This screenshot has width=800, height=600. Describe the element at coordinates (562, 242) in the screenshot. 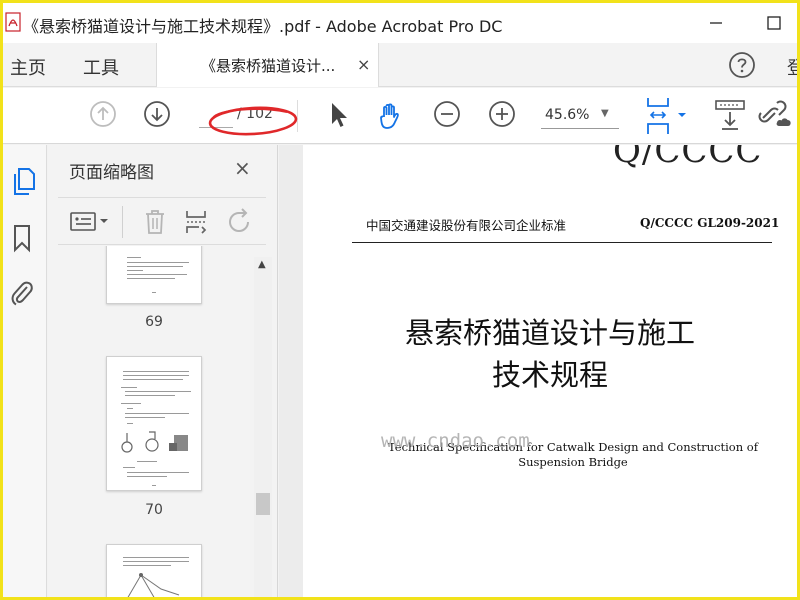

I see `header-rule` at that location.